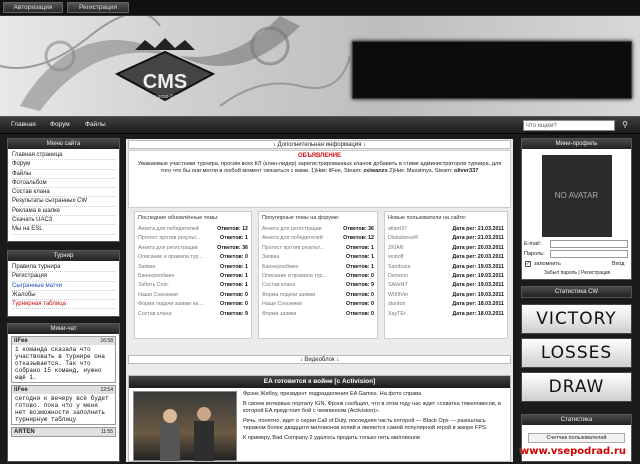  I want to click on popular-topic-row: Описание и правила тур... Ответов: 0, so click(318, 276).